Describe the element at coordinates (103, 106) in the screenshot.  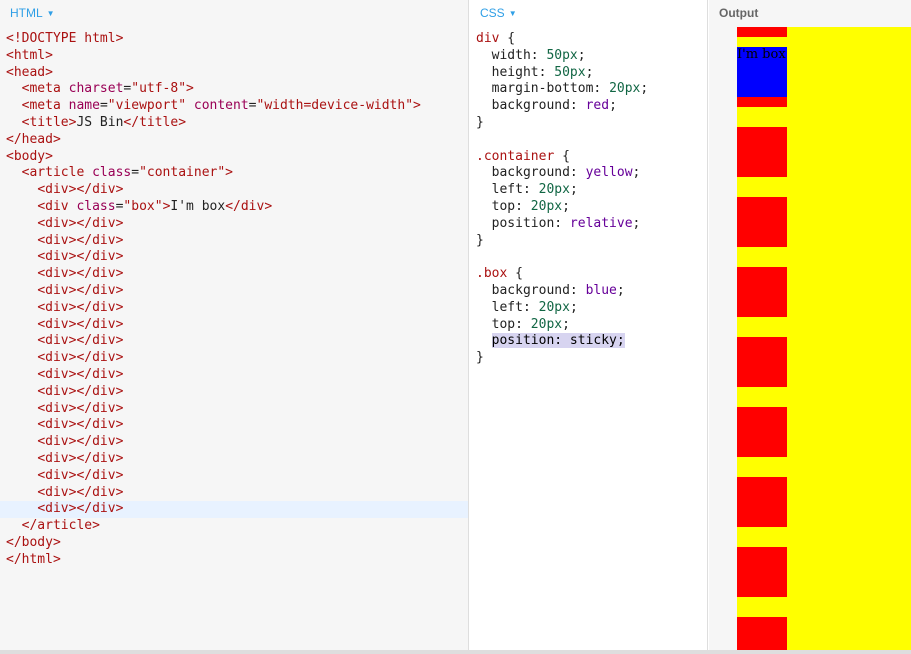
I see `code-token: =` at that location.